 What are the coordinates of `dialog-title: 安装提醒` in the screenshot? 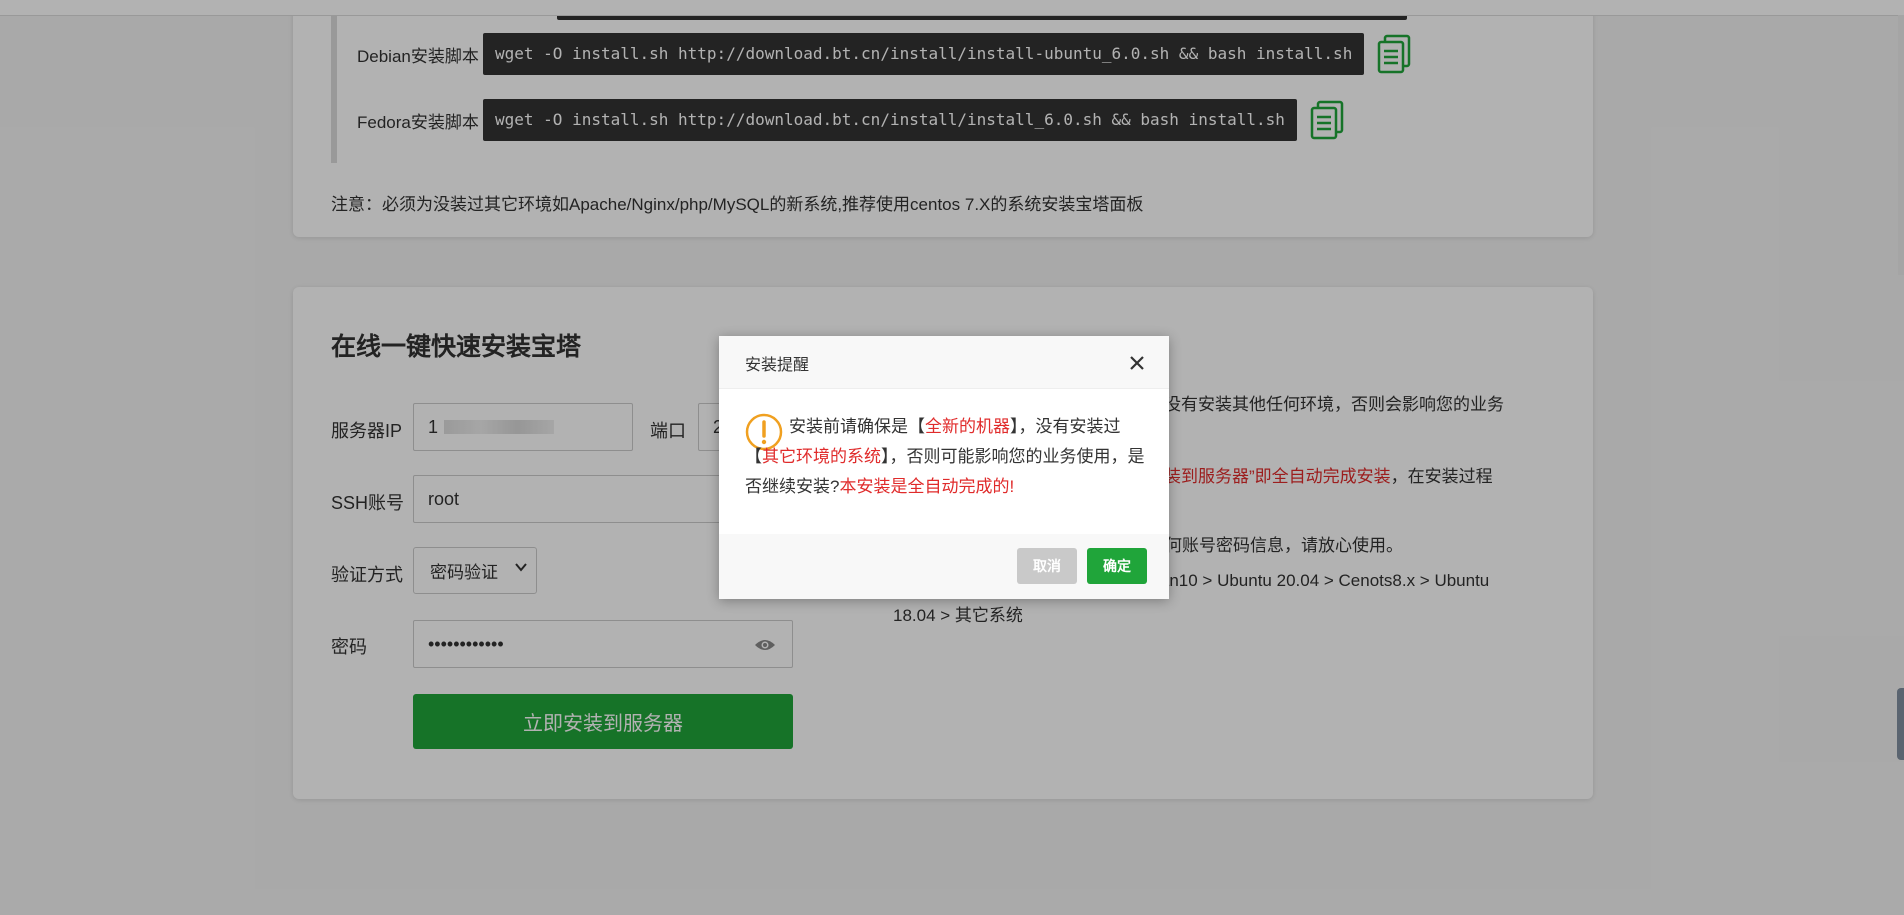 It's located at (777, 365).